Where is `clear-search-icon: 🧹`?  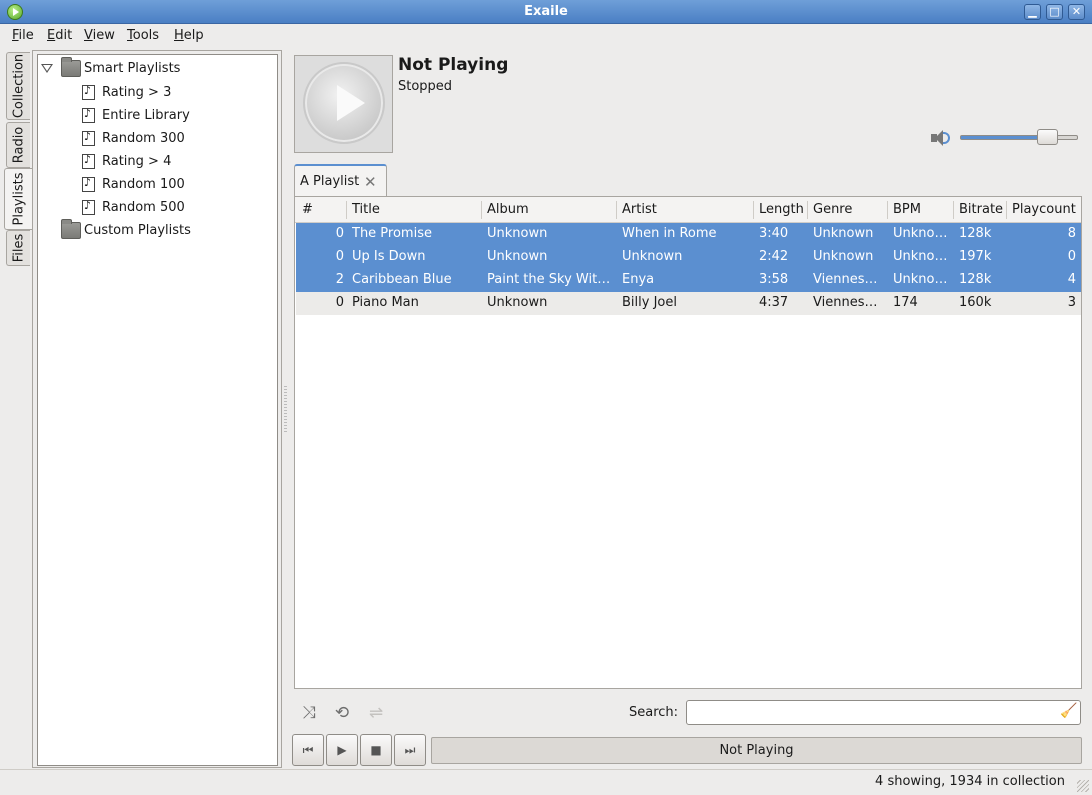 clear-search-icon: 🧹 is located at coordinates (1068, 712).